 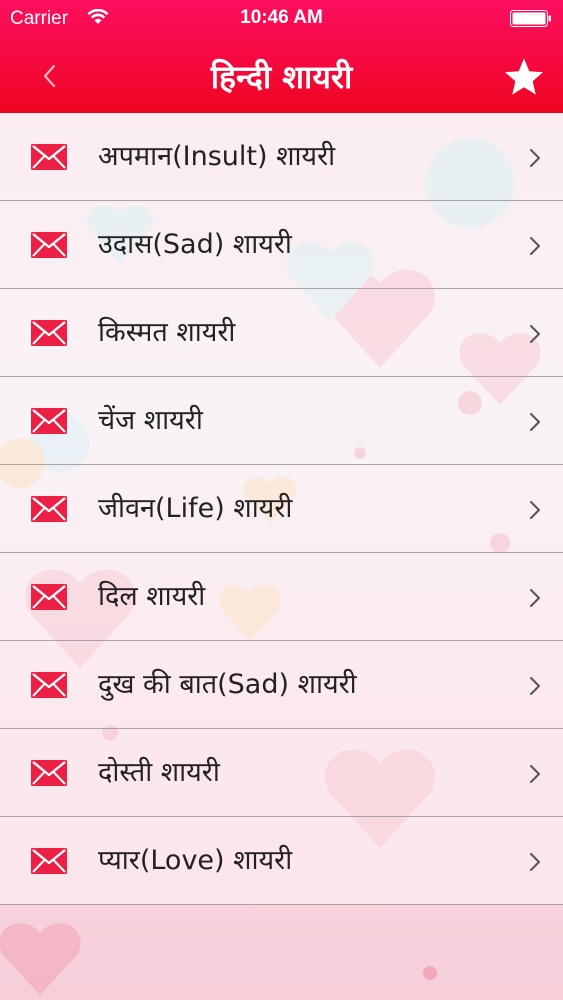 What do you see at coordinates (152, 596) in the screenshot?
I see `list-item-label: दिल शायरी` at bounding box center [152, 596].